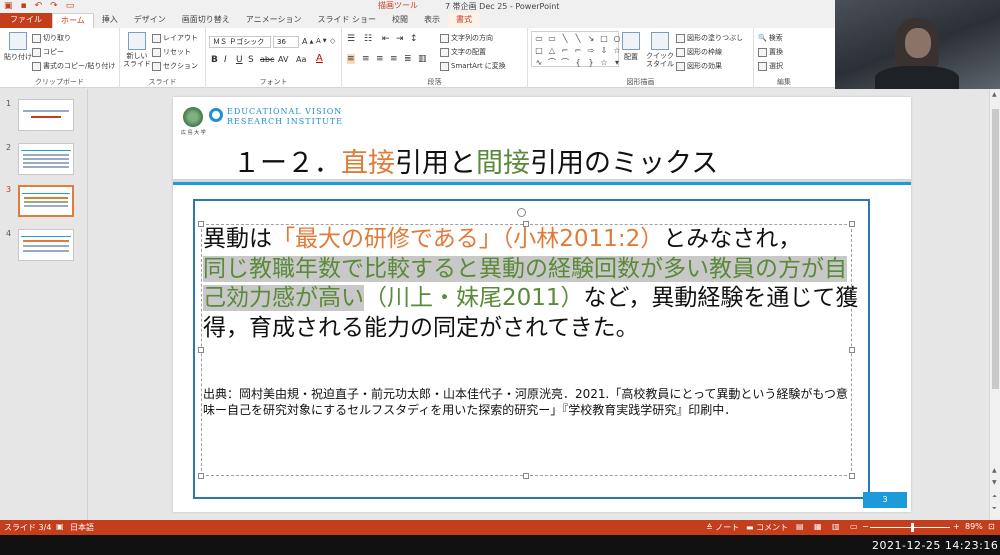  I want to click on tab-review: 校閲, so click(400, 20).